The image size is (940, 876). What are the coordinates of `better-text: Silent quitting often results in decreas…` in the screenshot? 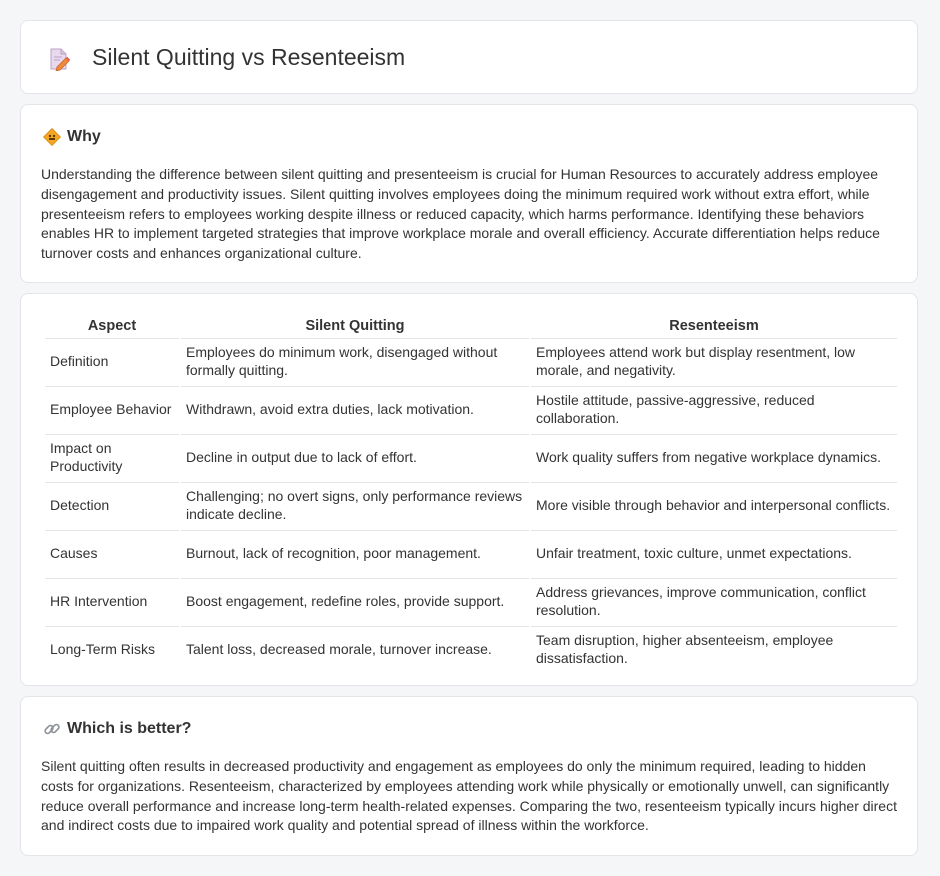 It's located at (469, 796).